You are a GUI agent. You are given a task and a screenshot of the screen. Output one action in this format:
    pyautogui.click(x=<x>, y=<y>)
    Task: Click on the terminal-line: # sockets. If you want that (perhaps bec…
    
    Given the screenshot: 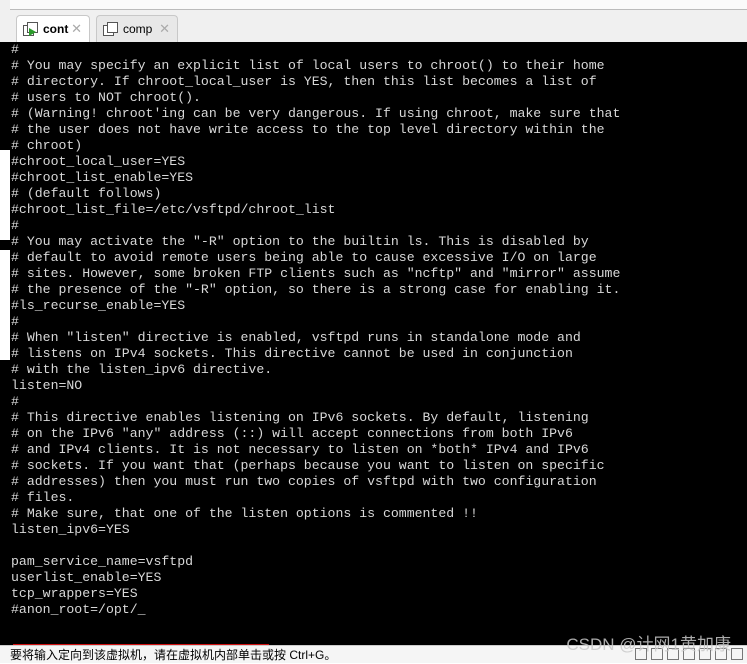 What is the action you would take?
    pyautogui.click(x=308, y=465)
    